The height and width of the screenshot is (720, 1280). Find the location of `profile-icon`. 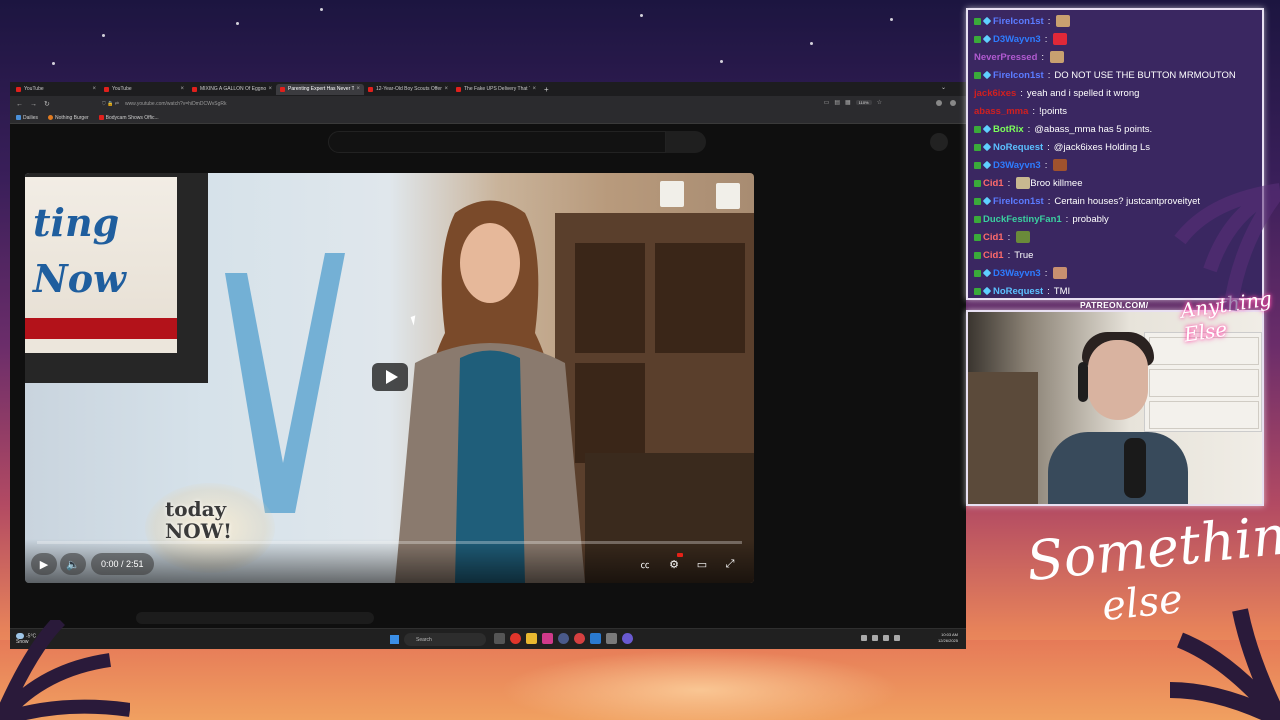

profile-icon is located at coordinates (939, 103).